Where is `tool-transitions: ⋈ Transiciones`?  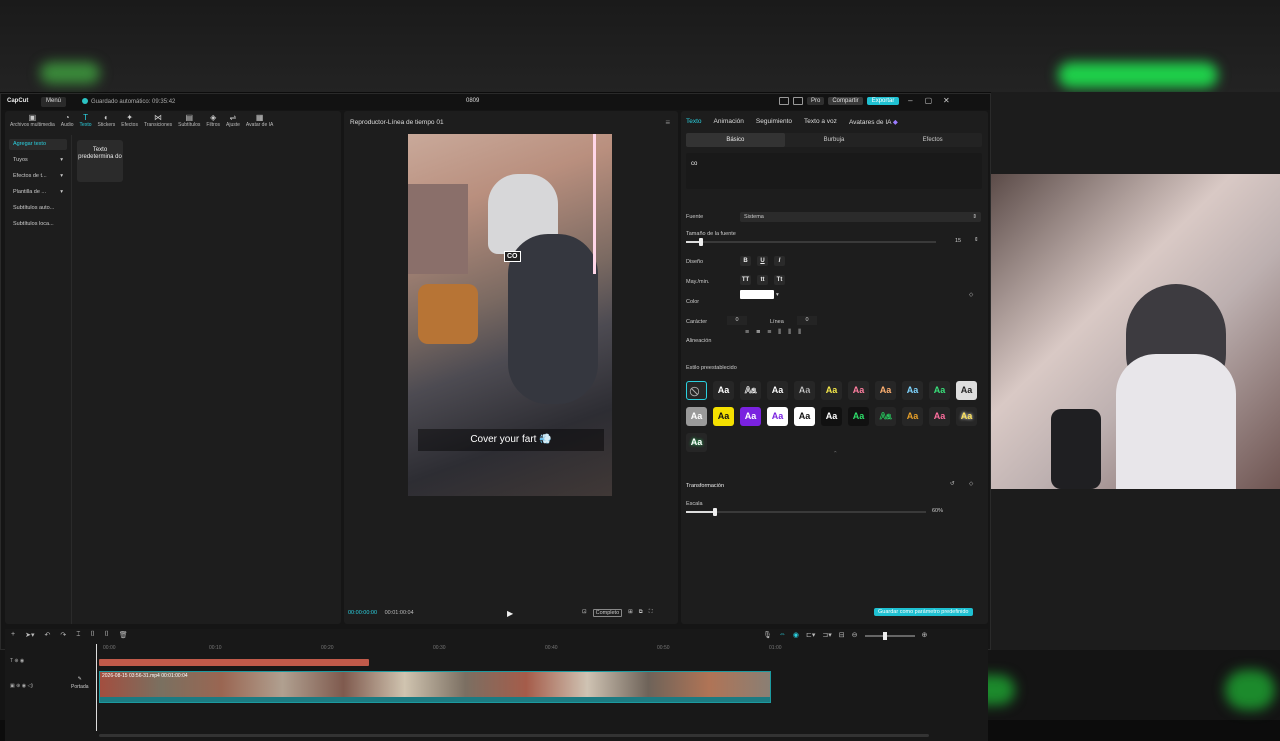
tool-transitions: ⋈ Transiciones is located at coordinates (158, 122).